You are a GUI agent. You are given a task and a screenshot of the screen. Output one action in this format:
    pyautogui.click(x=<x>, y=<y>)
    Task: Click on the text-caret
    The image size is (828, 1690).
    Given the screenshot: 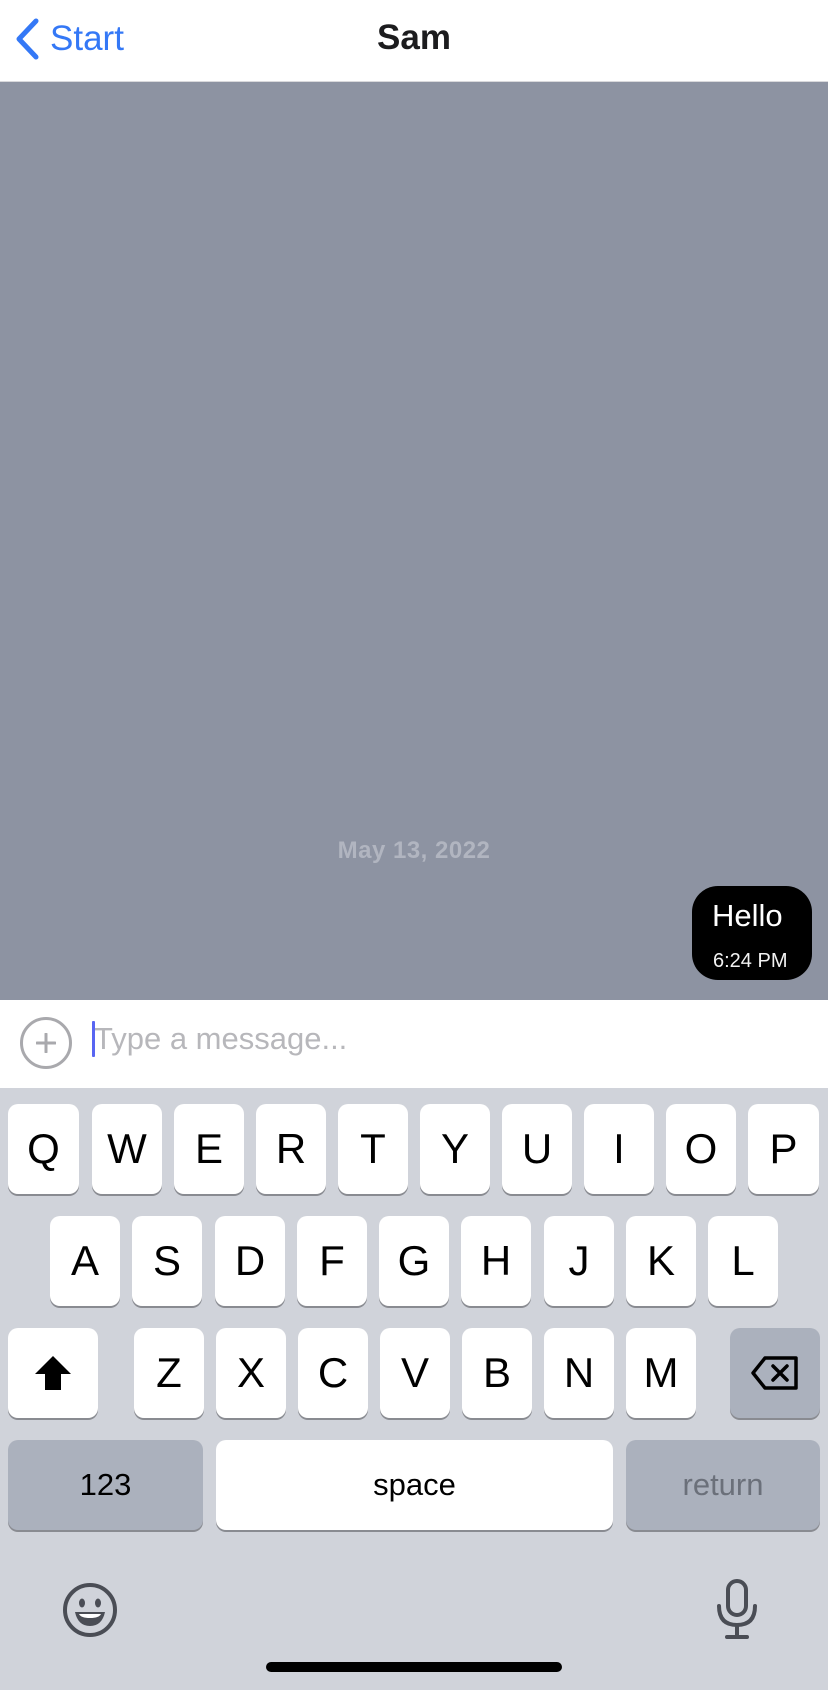 What is the action you would take?
    pyautogui.click(x=93, y=1039)
    